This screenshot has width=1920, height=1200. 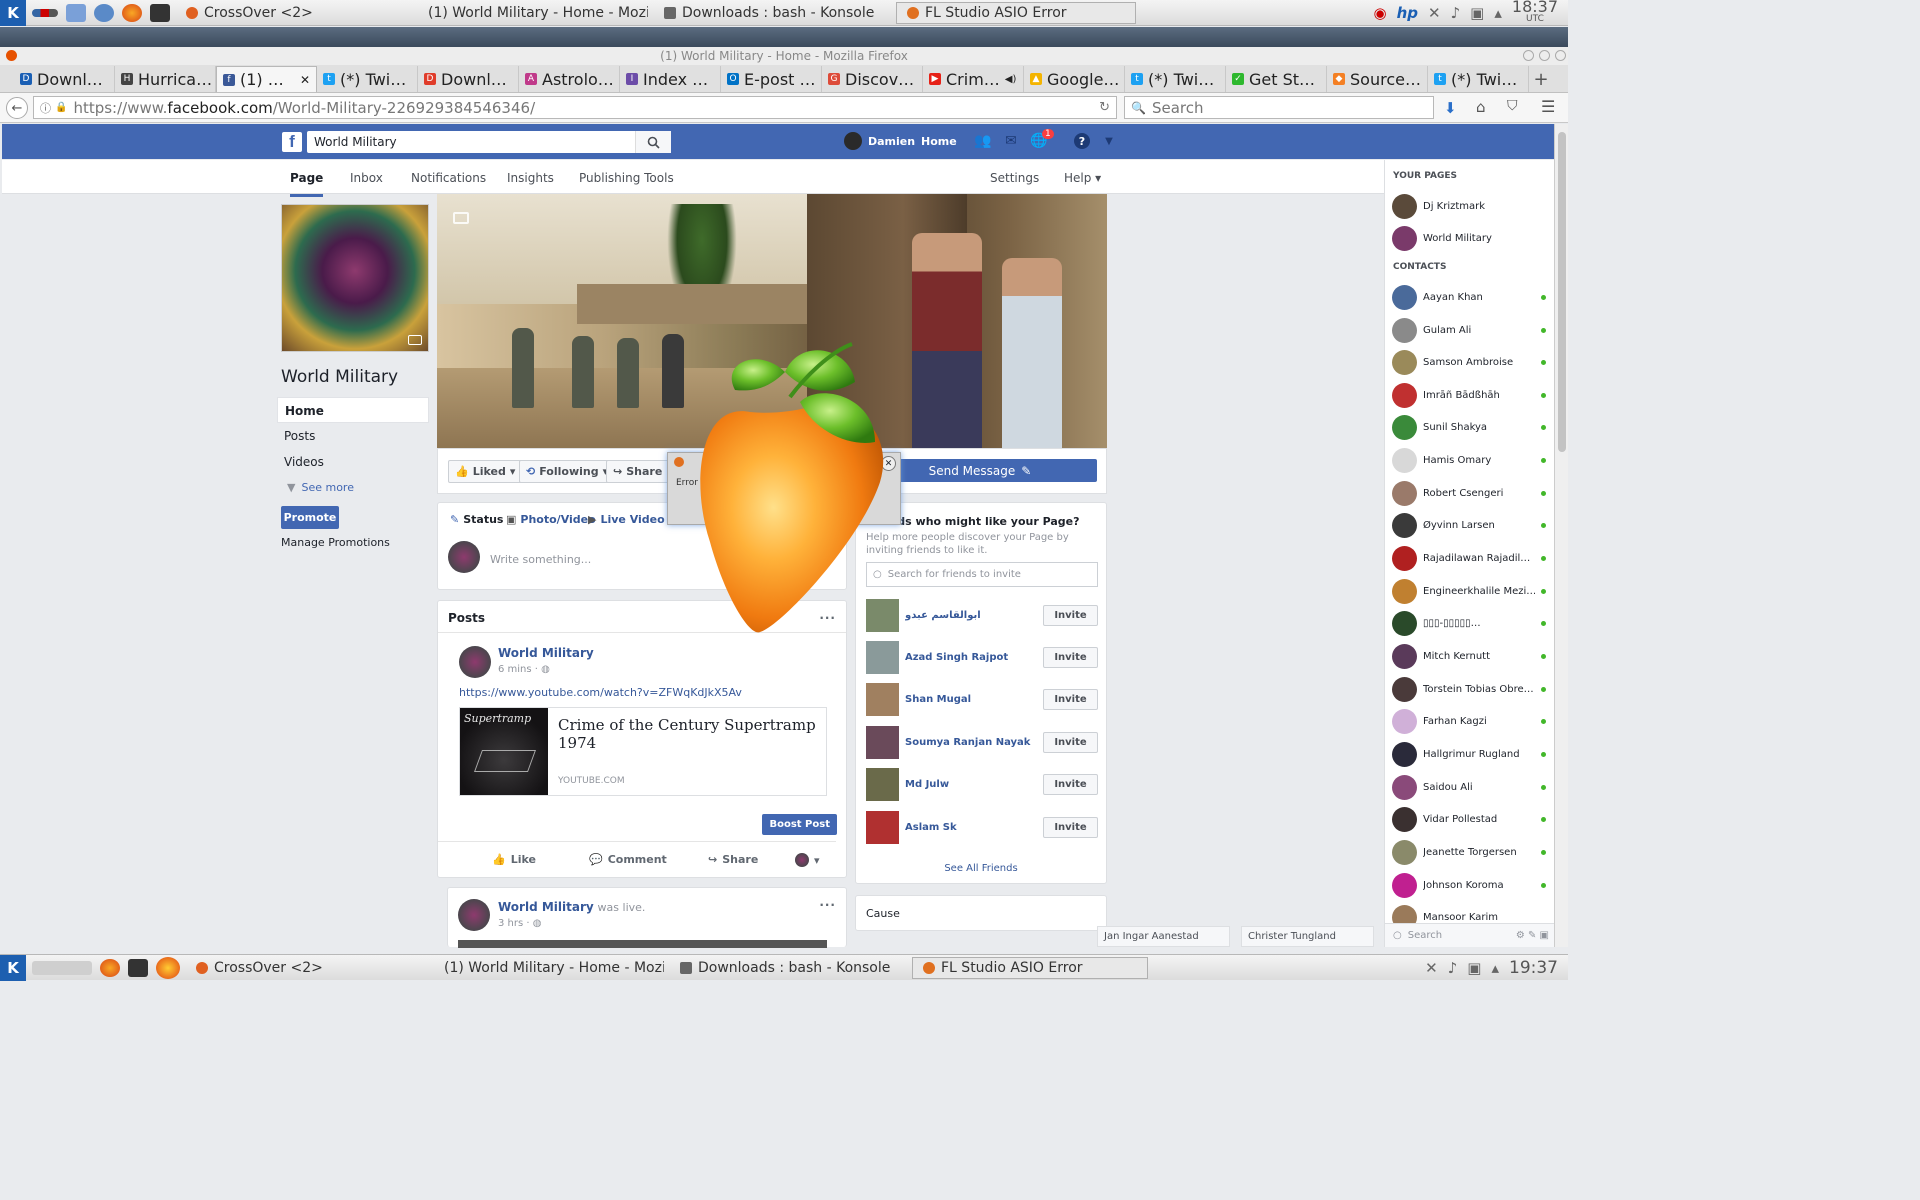 What do you see at coordinates (1477, 13) in the screenshot?
I see `network-tray-icon: ▣` at bounding box center [1477, 13].